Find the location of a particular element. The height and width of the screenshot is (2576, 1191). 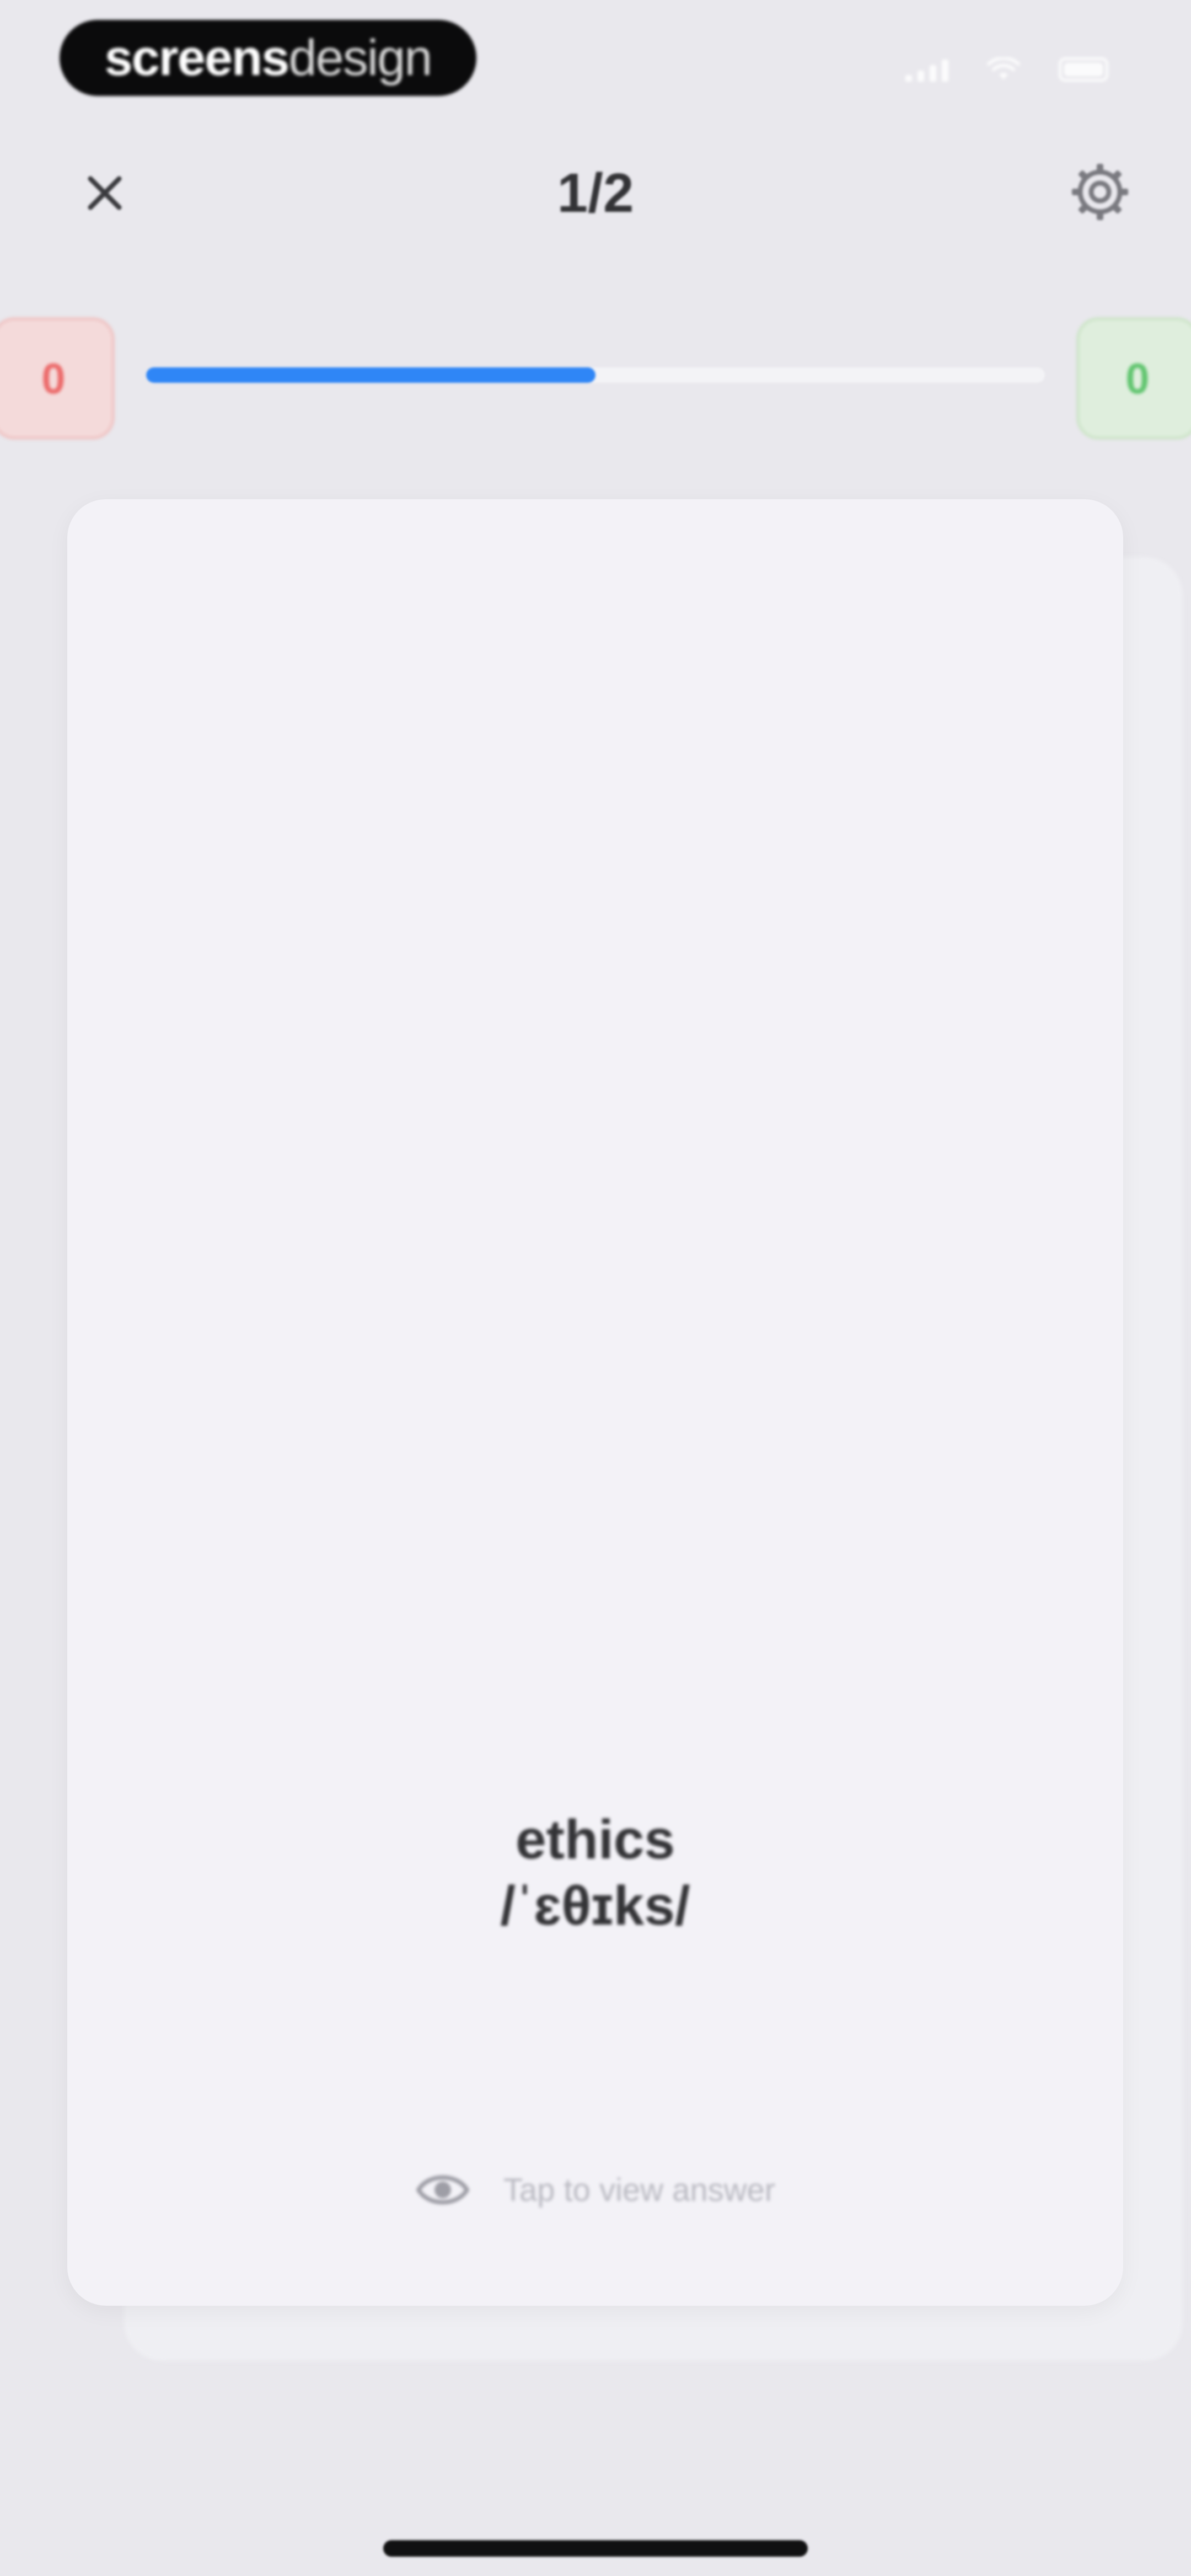

card-word: ethics is located at coordinates (595, 1839).